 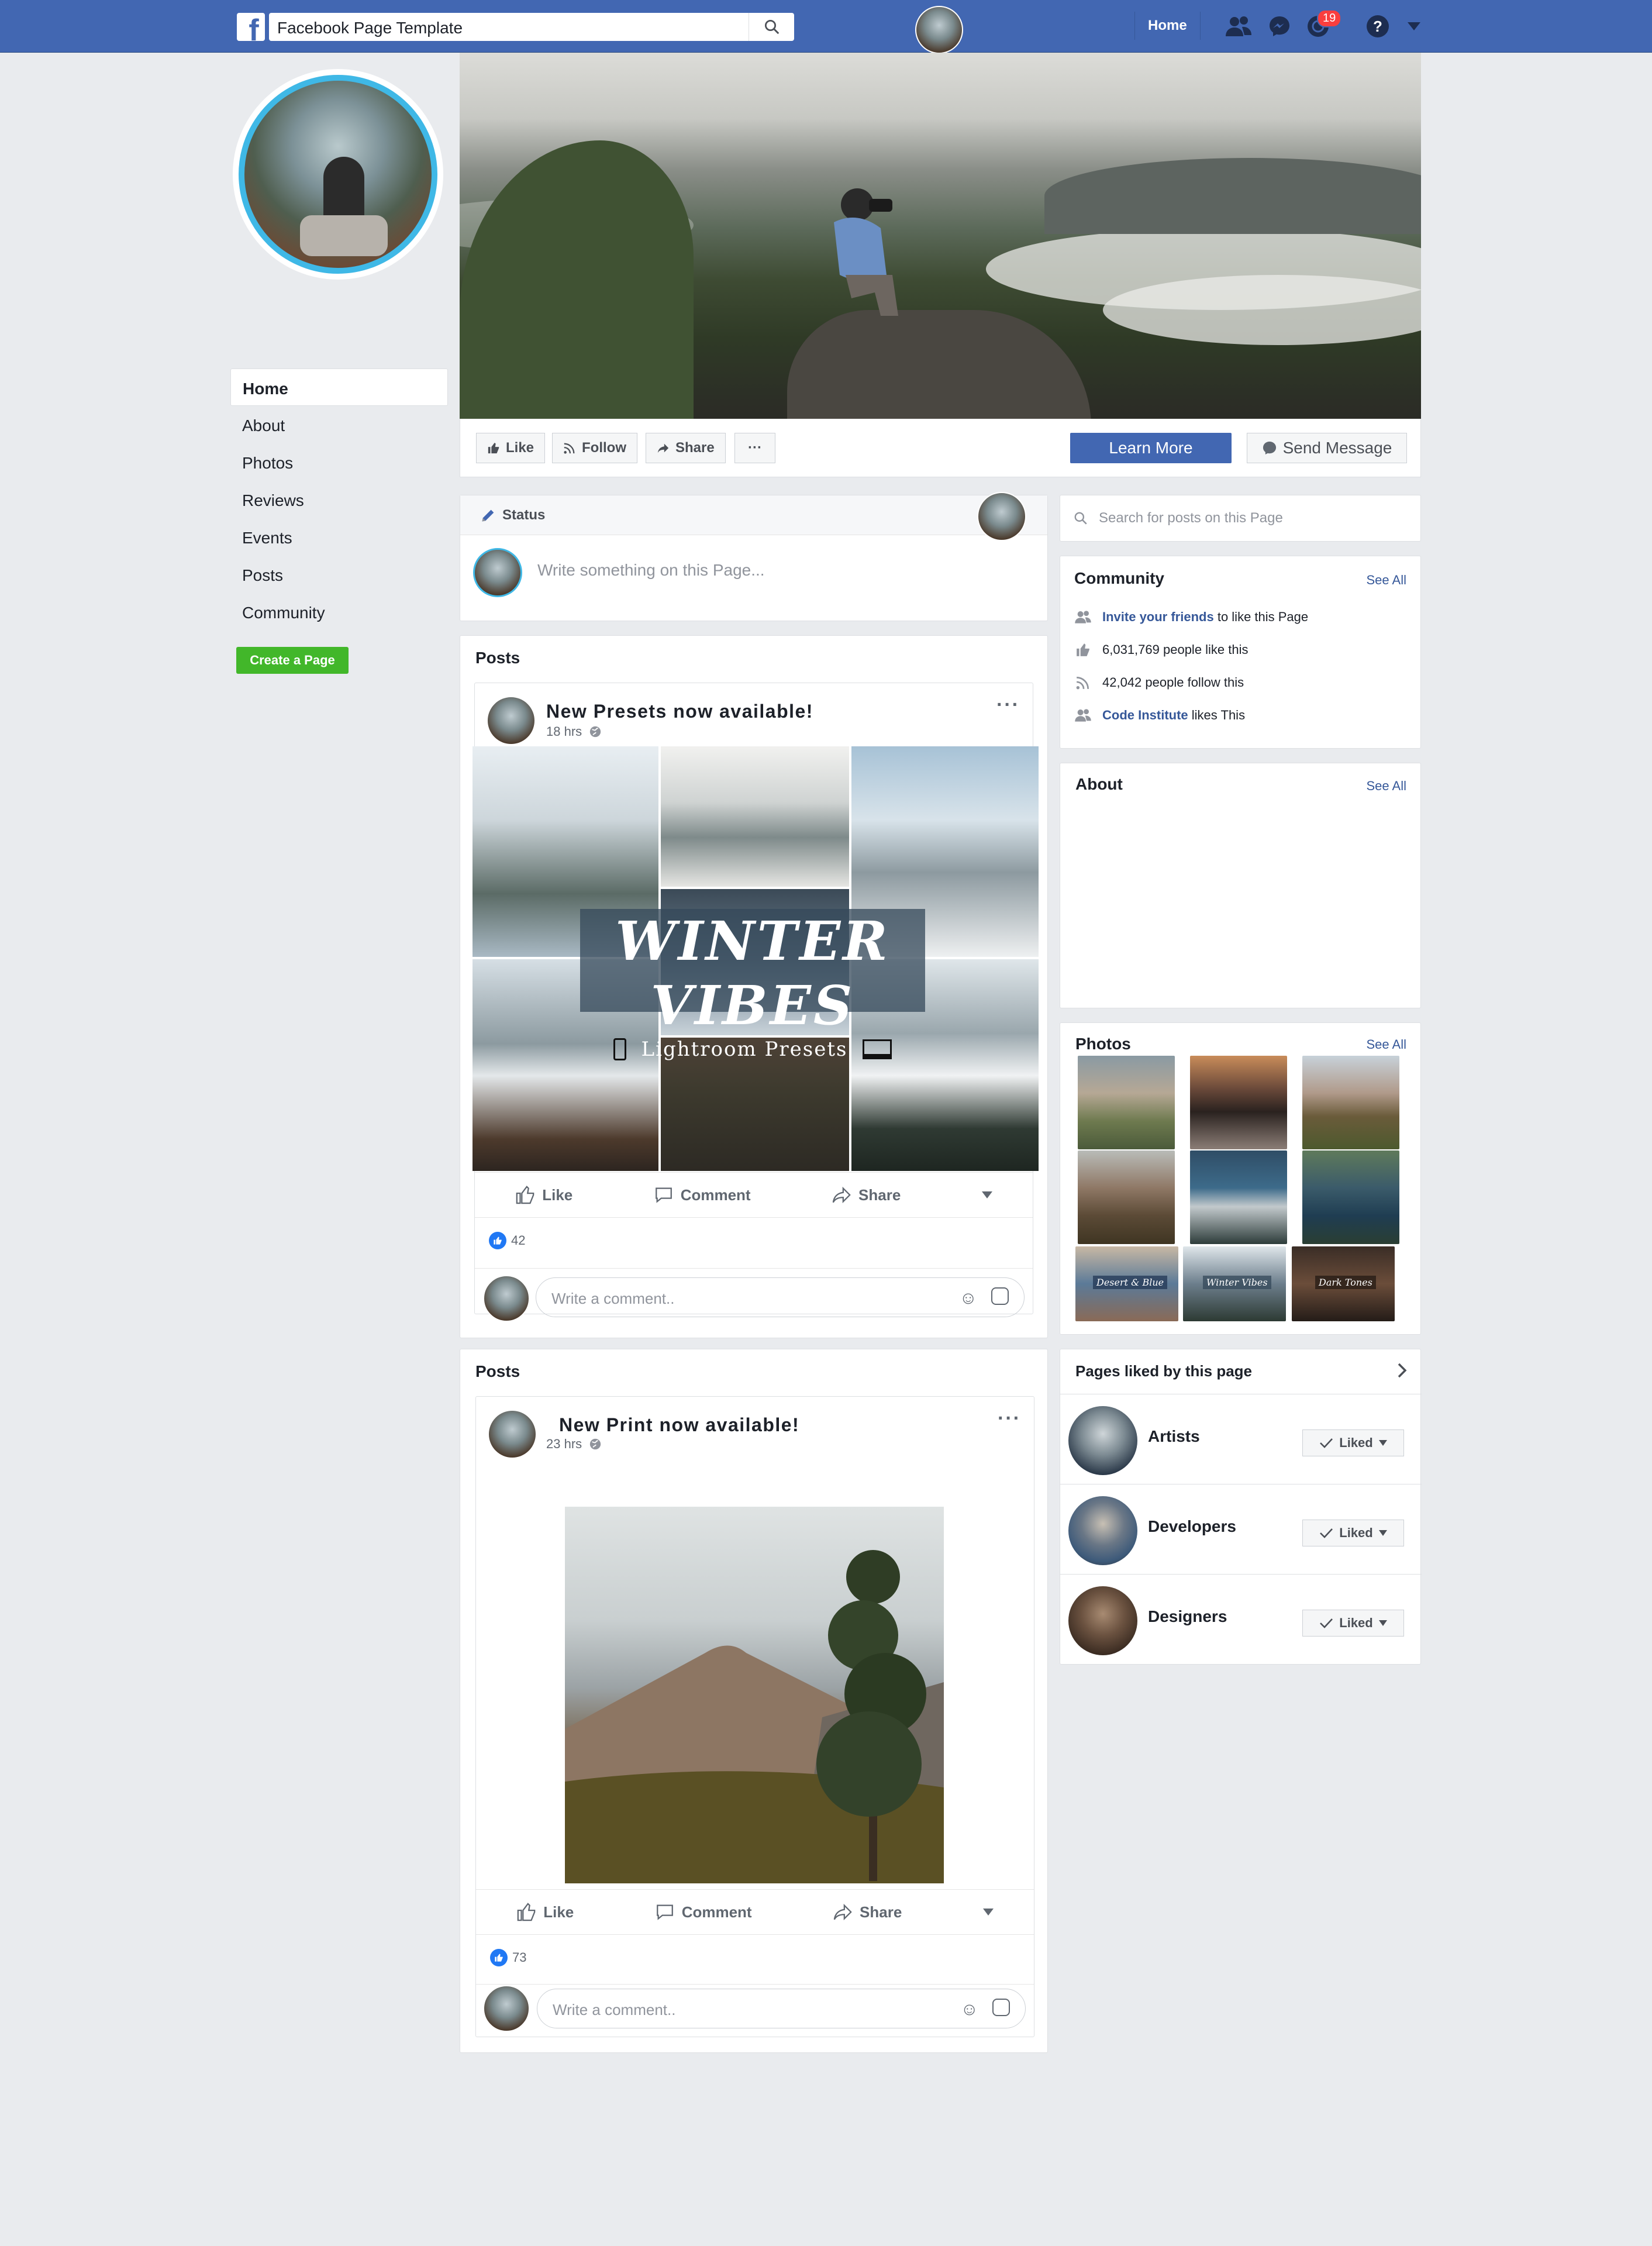 I want to click on photos-see-all-link: See All, so click(x=1387, y=1044).